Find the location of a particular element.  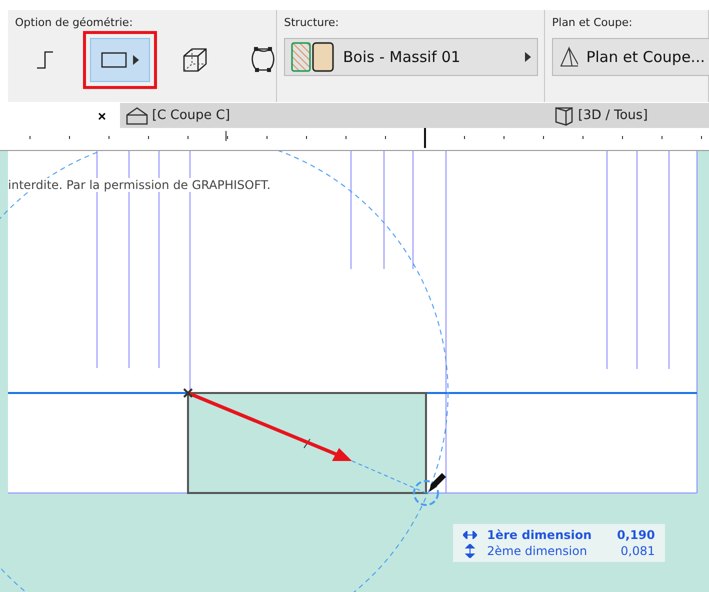

view-tab: [3D / Tous] is located at coordinates (628, 115).